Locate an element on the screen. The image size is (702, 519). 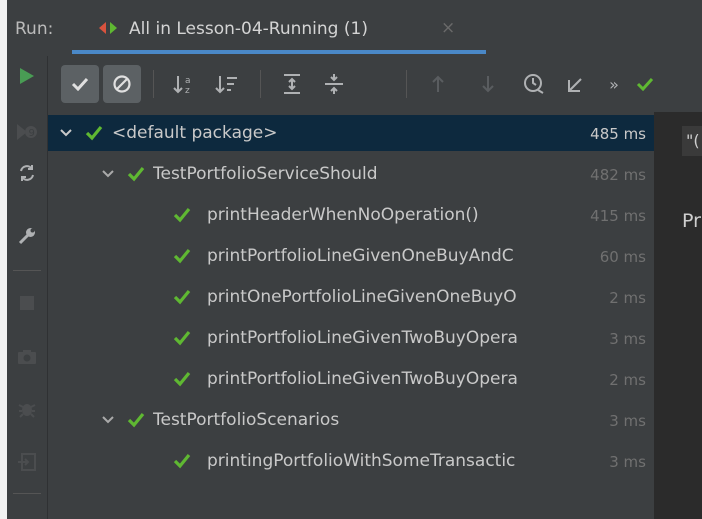
previous-failed-button is located at coordinates (438, 84).